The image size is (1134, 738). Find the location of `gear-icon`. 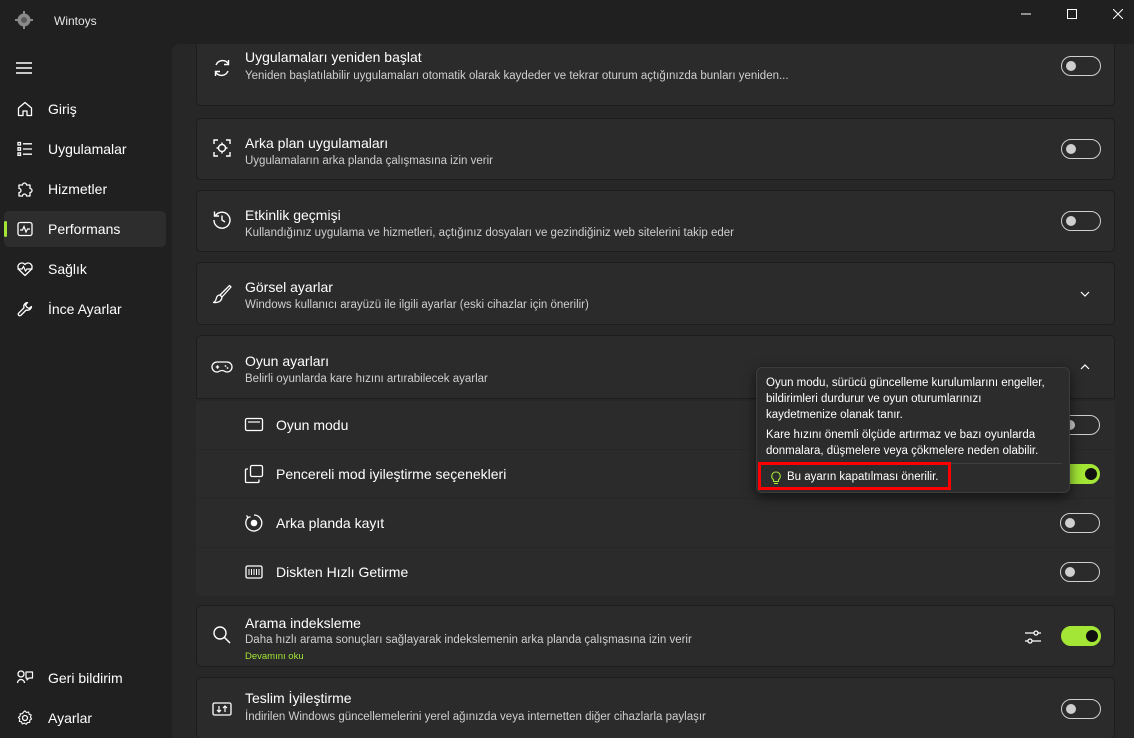

gear-icon is located at coordinates (25, 717).